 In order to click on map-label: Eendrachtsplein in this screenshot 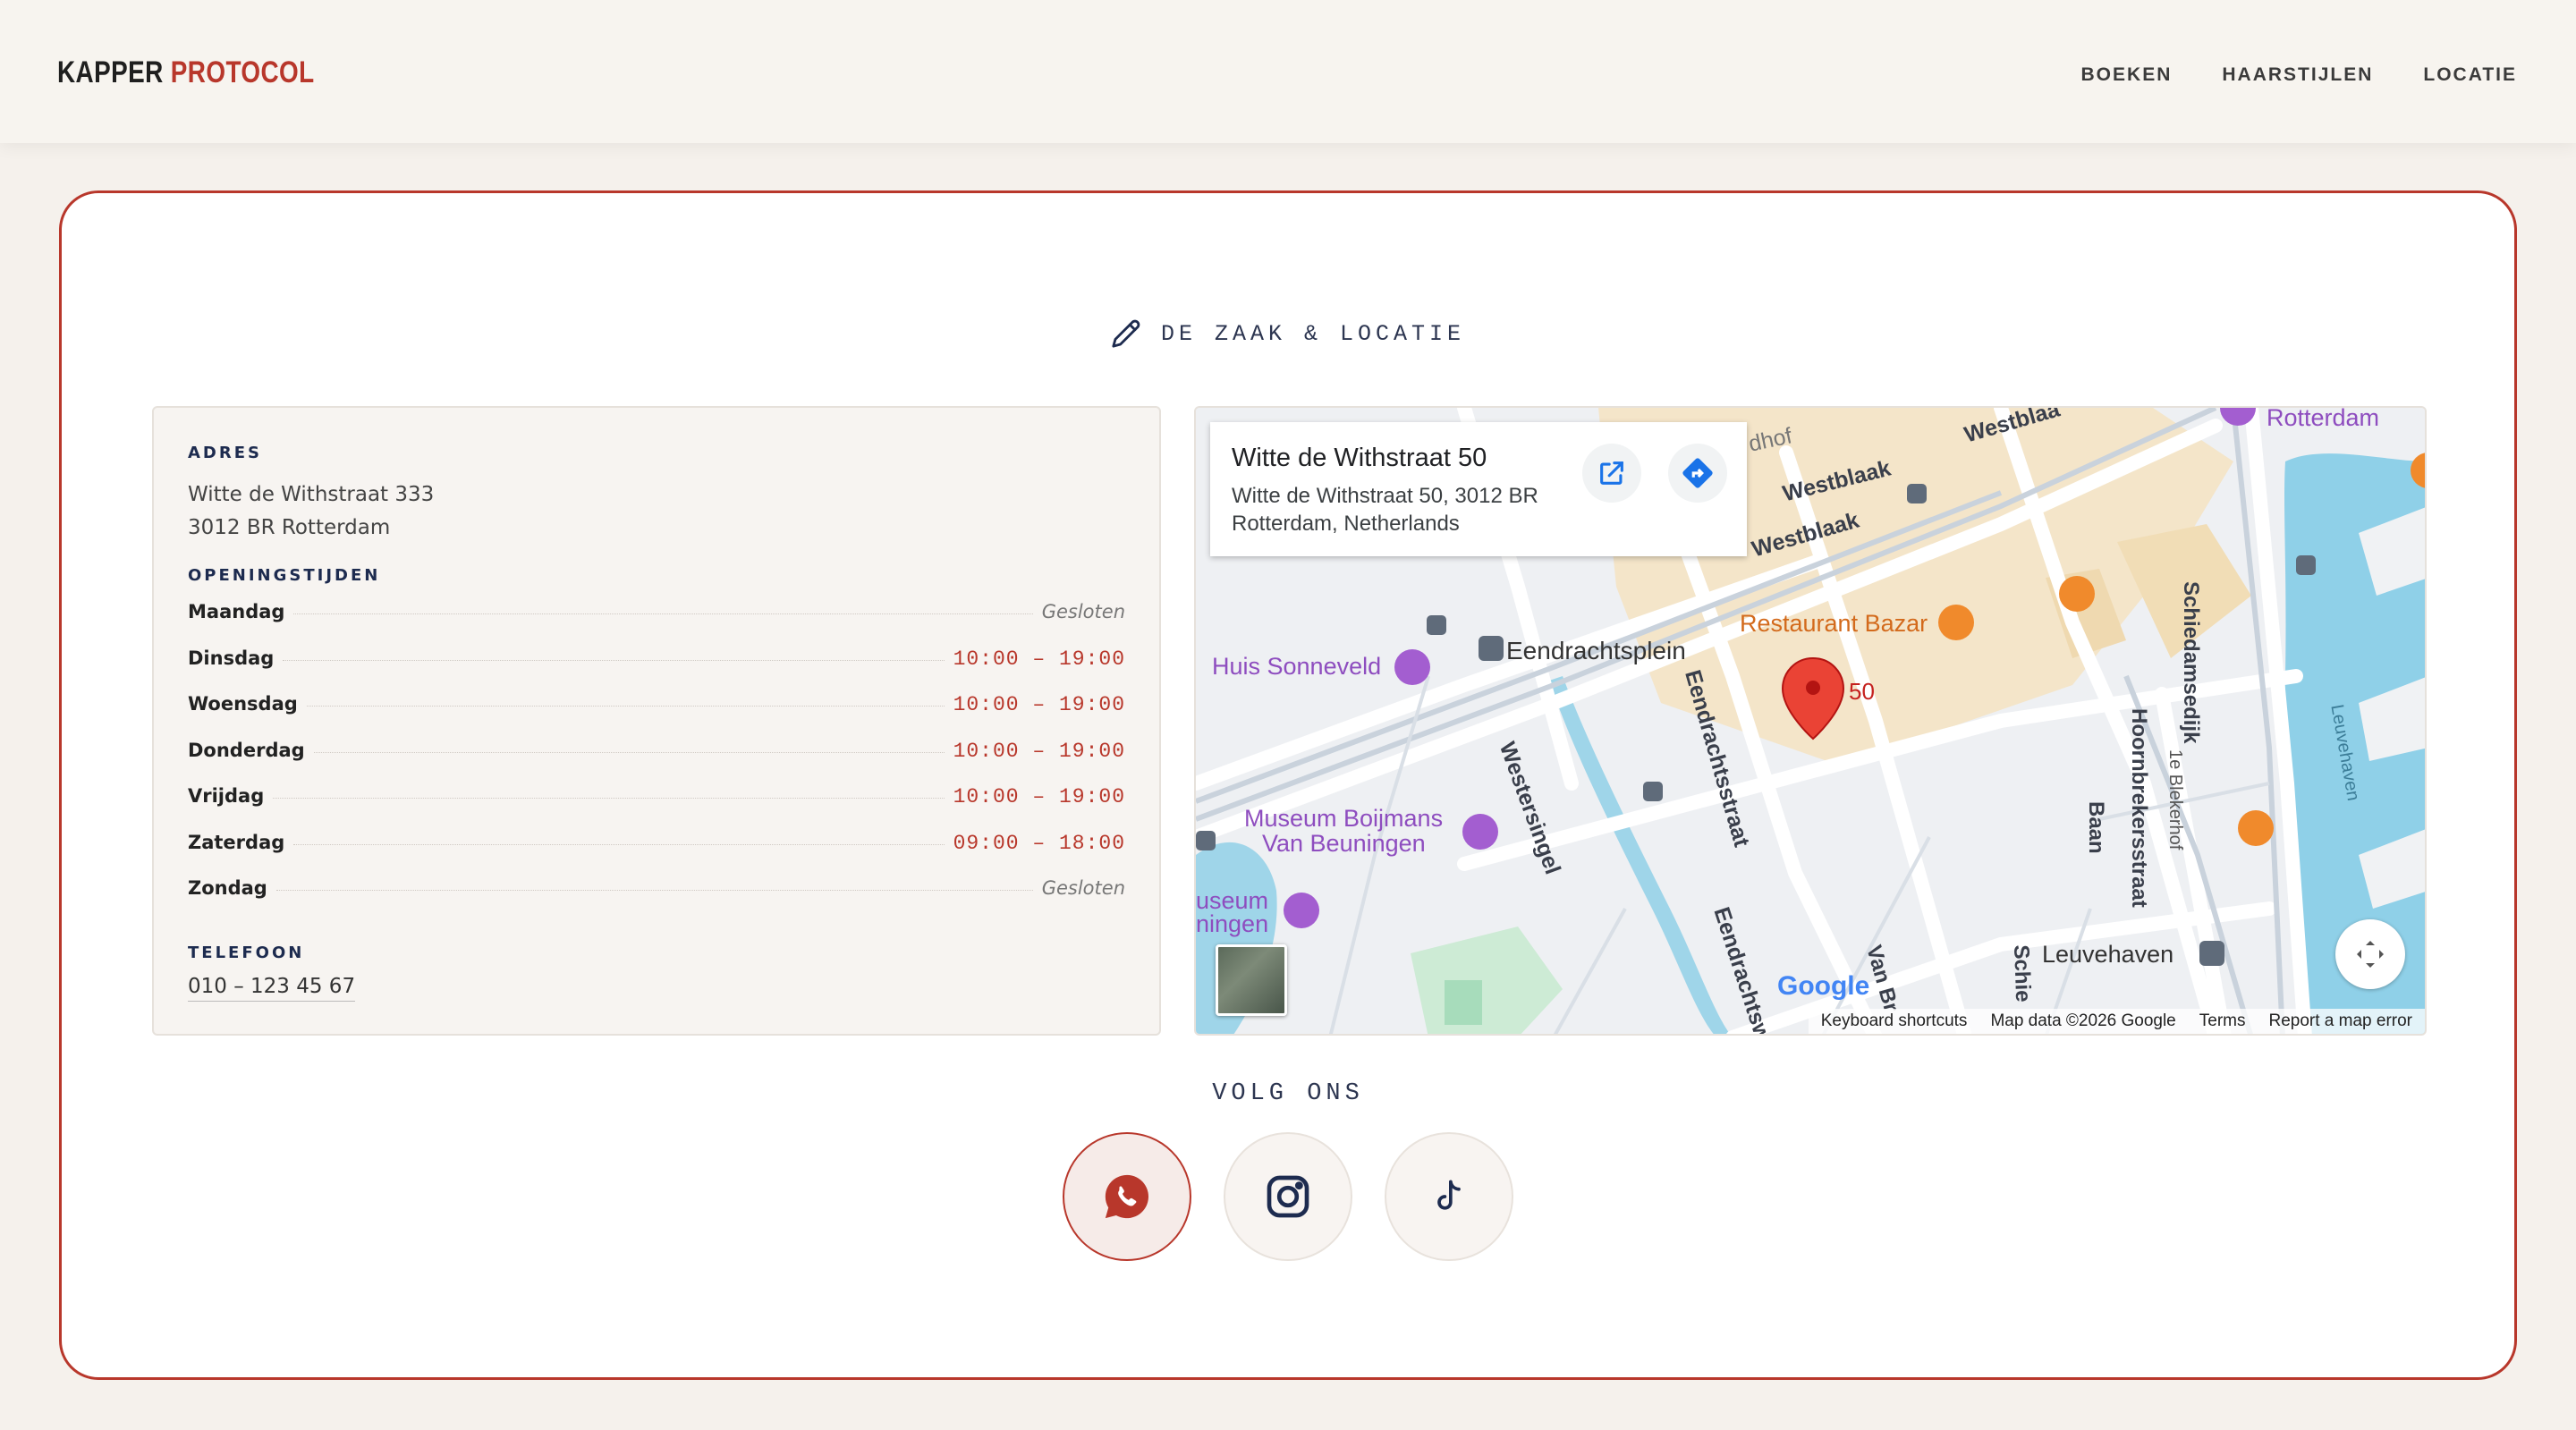, I will do `click(1596, 650)`.